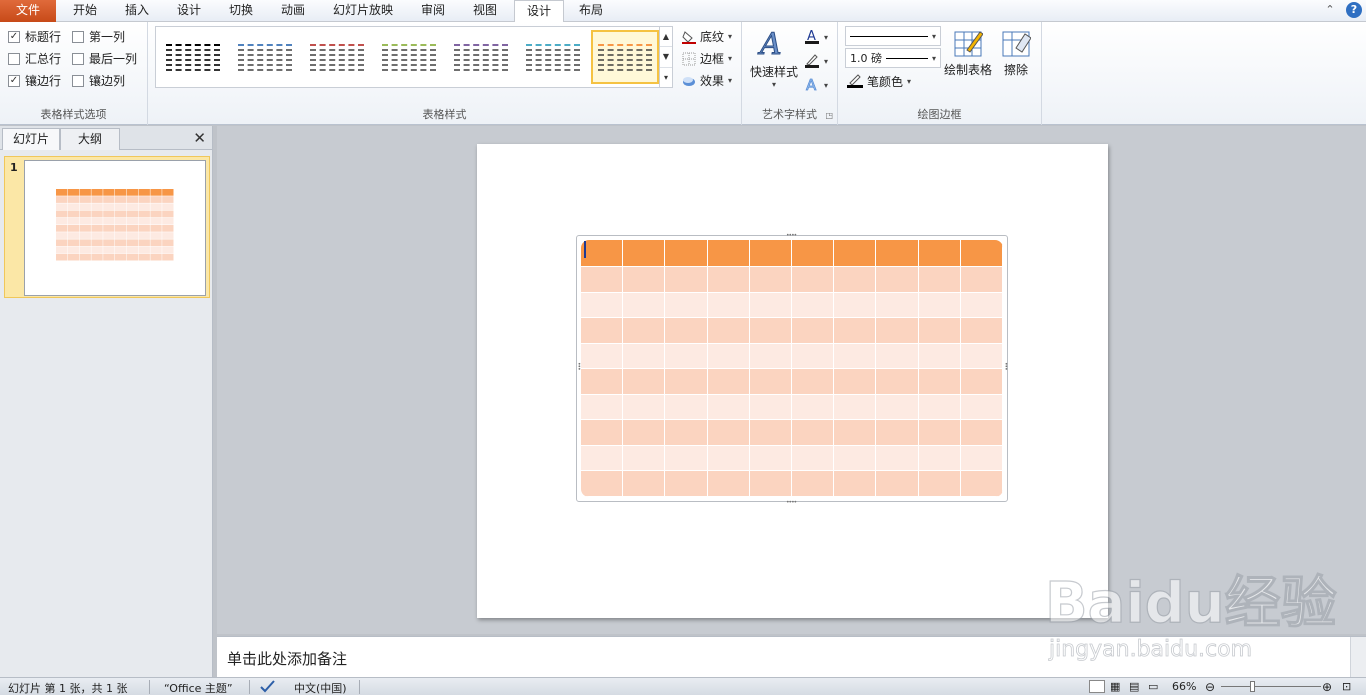 This screenshot has width=1366, height=695. I want to click on draw-table-button: 绘制表格, so click(968, 53).